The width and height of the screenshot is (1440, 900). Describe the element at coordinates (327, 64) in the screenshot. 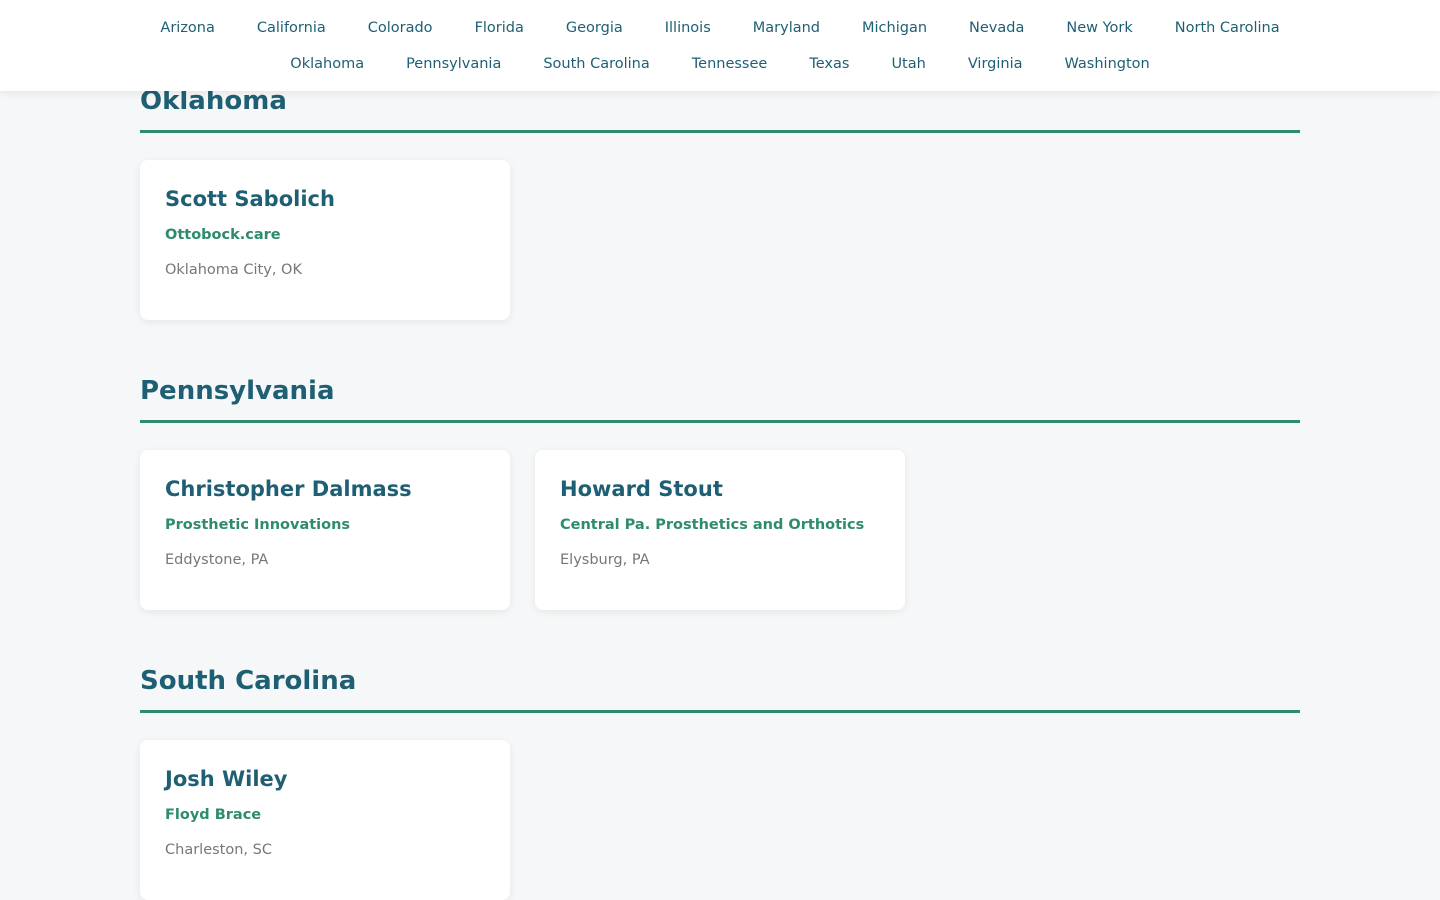

I see `nav-link-oklahoma: Oklahoma` at that location.